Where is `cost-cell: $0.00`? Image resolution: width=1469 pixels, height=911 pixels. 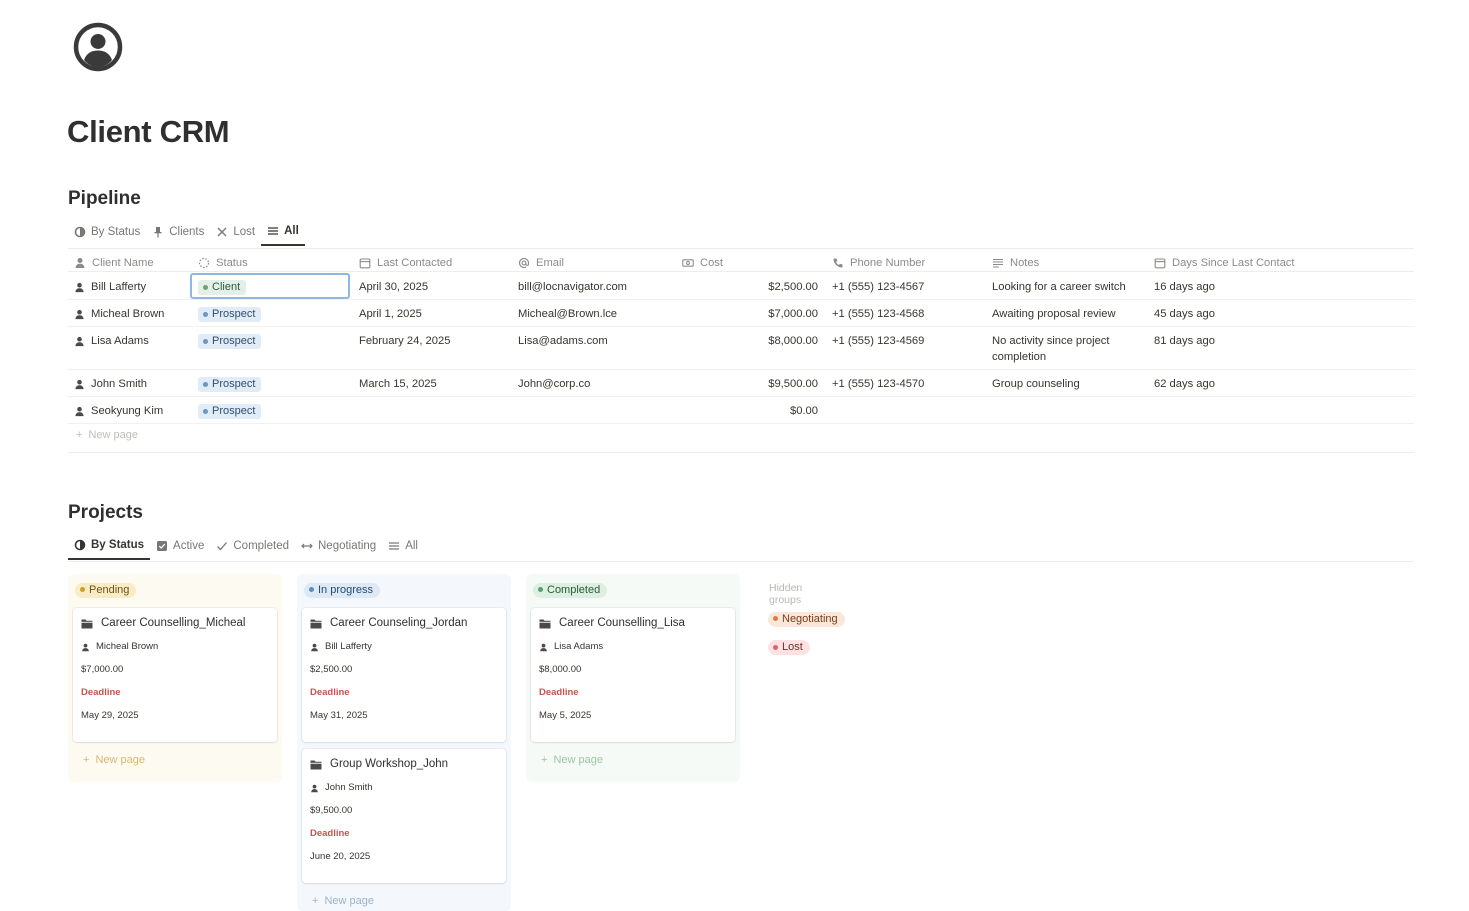 cost-cell: $0.00 is located at coordinates (751, 410).